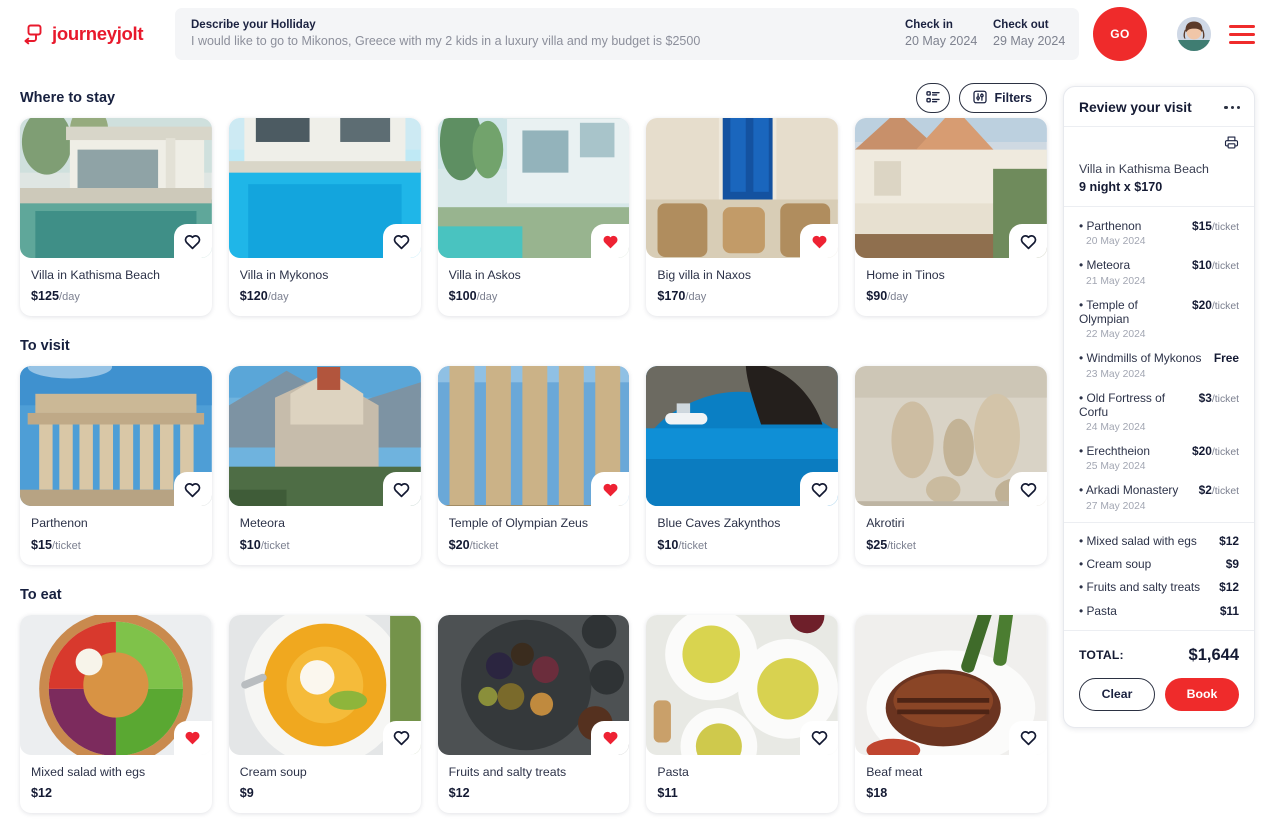 The width and height of the screenshot is (1277, 825). What do you see at coordinates (1202, 694) in the screenshot?
I see `book-button: Book` at bounding box center [1202, 694].